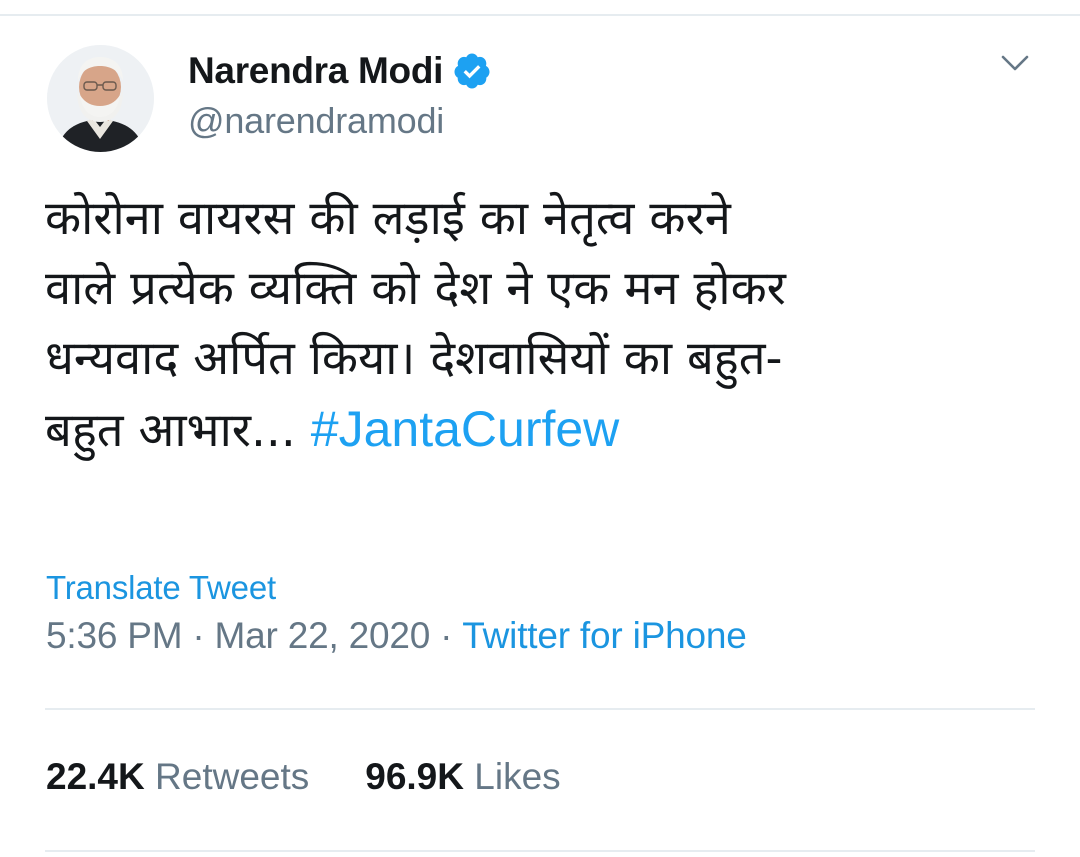 This screenshot has height=857, width=1080. I want to click on tweet-stats-row: 22.4K Retweets 96.9K Likes, so click(303, 777).